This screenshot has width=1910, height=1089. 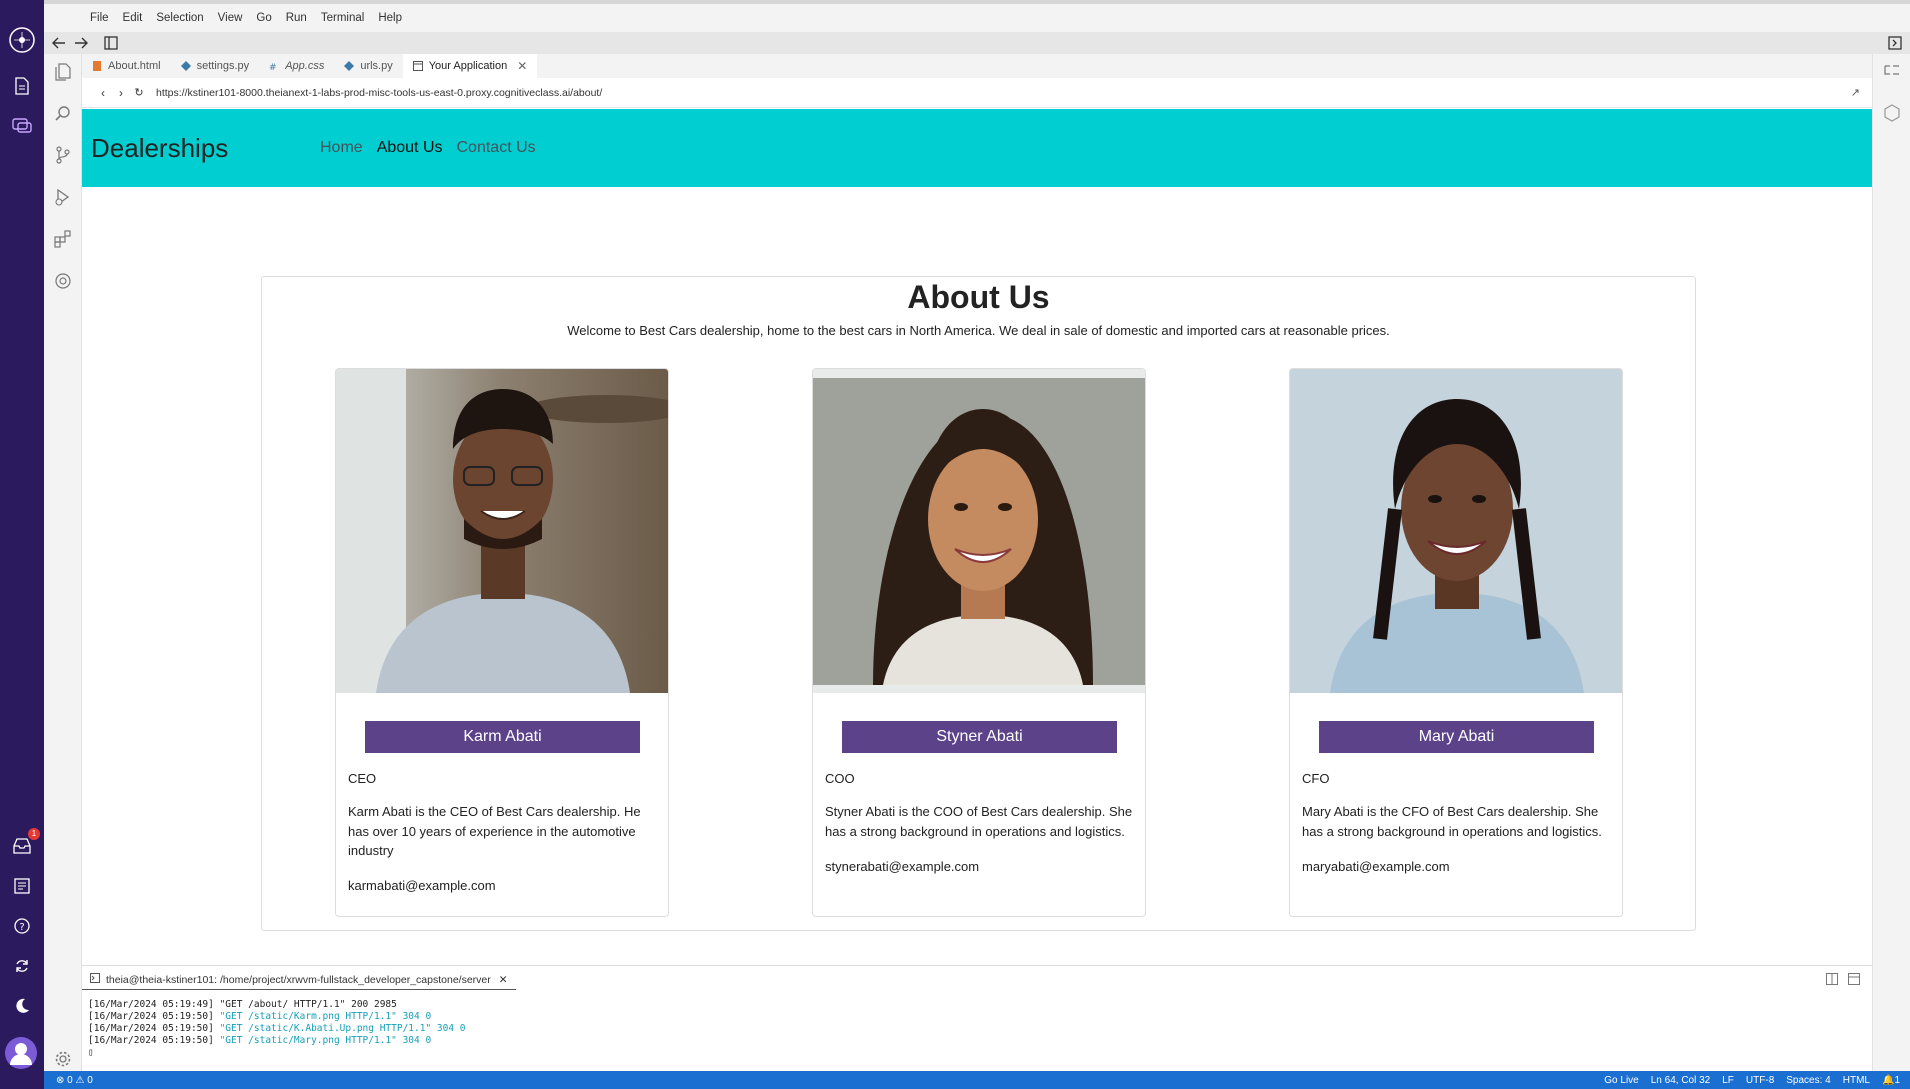 I want to click on cursor-position: Ln 64, Col 32, so click(x=1681, y=1080).